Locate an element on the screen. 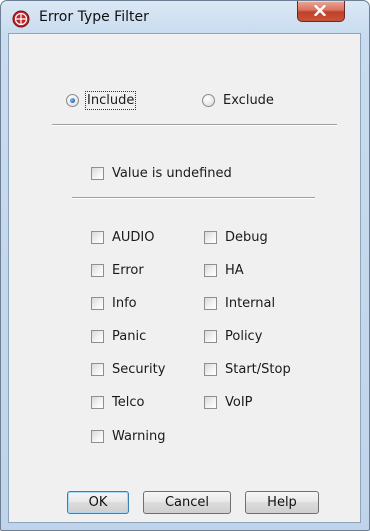  security-checkbox is located at coordinates (97, 369).